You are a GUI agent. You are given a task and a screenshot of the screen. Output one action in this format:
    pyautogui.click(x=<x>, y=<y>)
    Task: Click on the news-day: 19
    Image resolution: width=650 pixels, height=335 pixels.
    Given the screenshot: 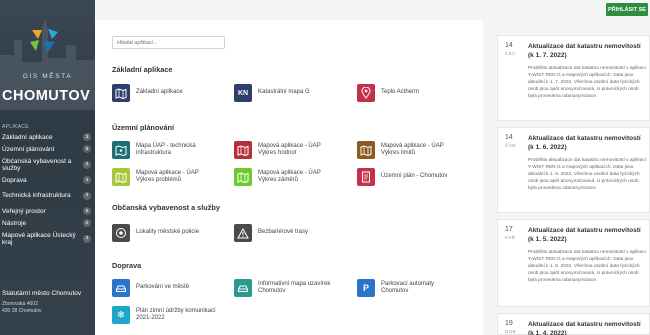 What is the action you would take?
    pyautogui.click(x=509, y=323)
    